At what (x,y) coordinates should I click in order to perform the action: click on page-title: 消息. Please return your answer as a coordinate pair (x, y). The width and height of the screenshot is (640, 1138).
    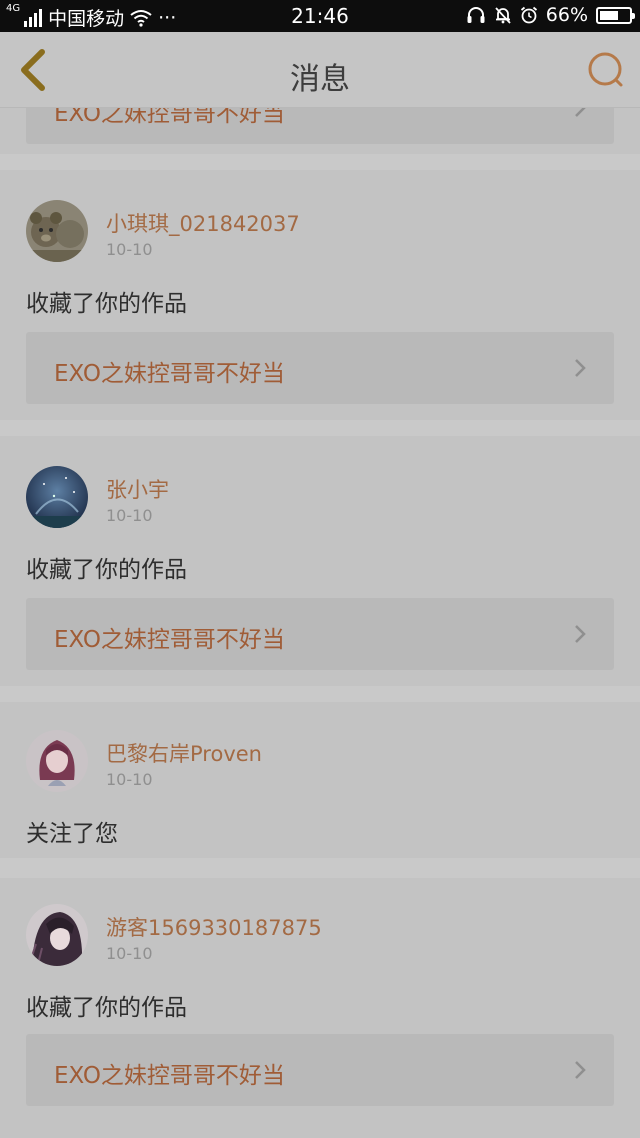
    Looking at the image, I should click on (320, 79).